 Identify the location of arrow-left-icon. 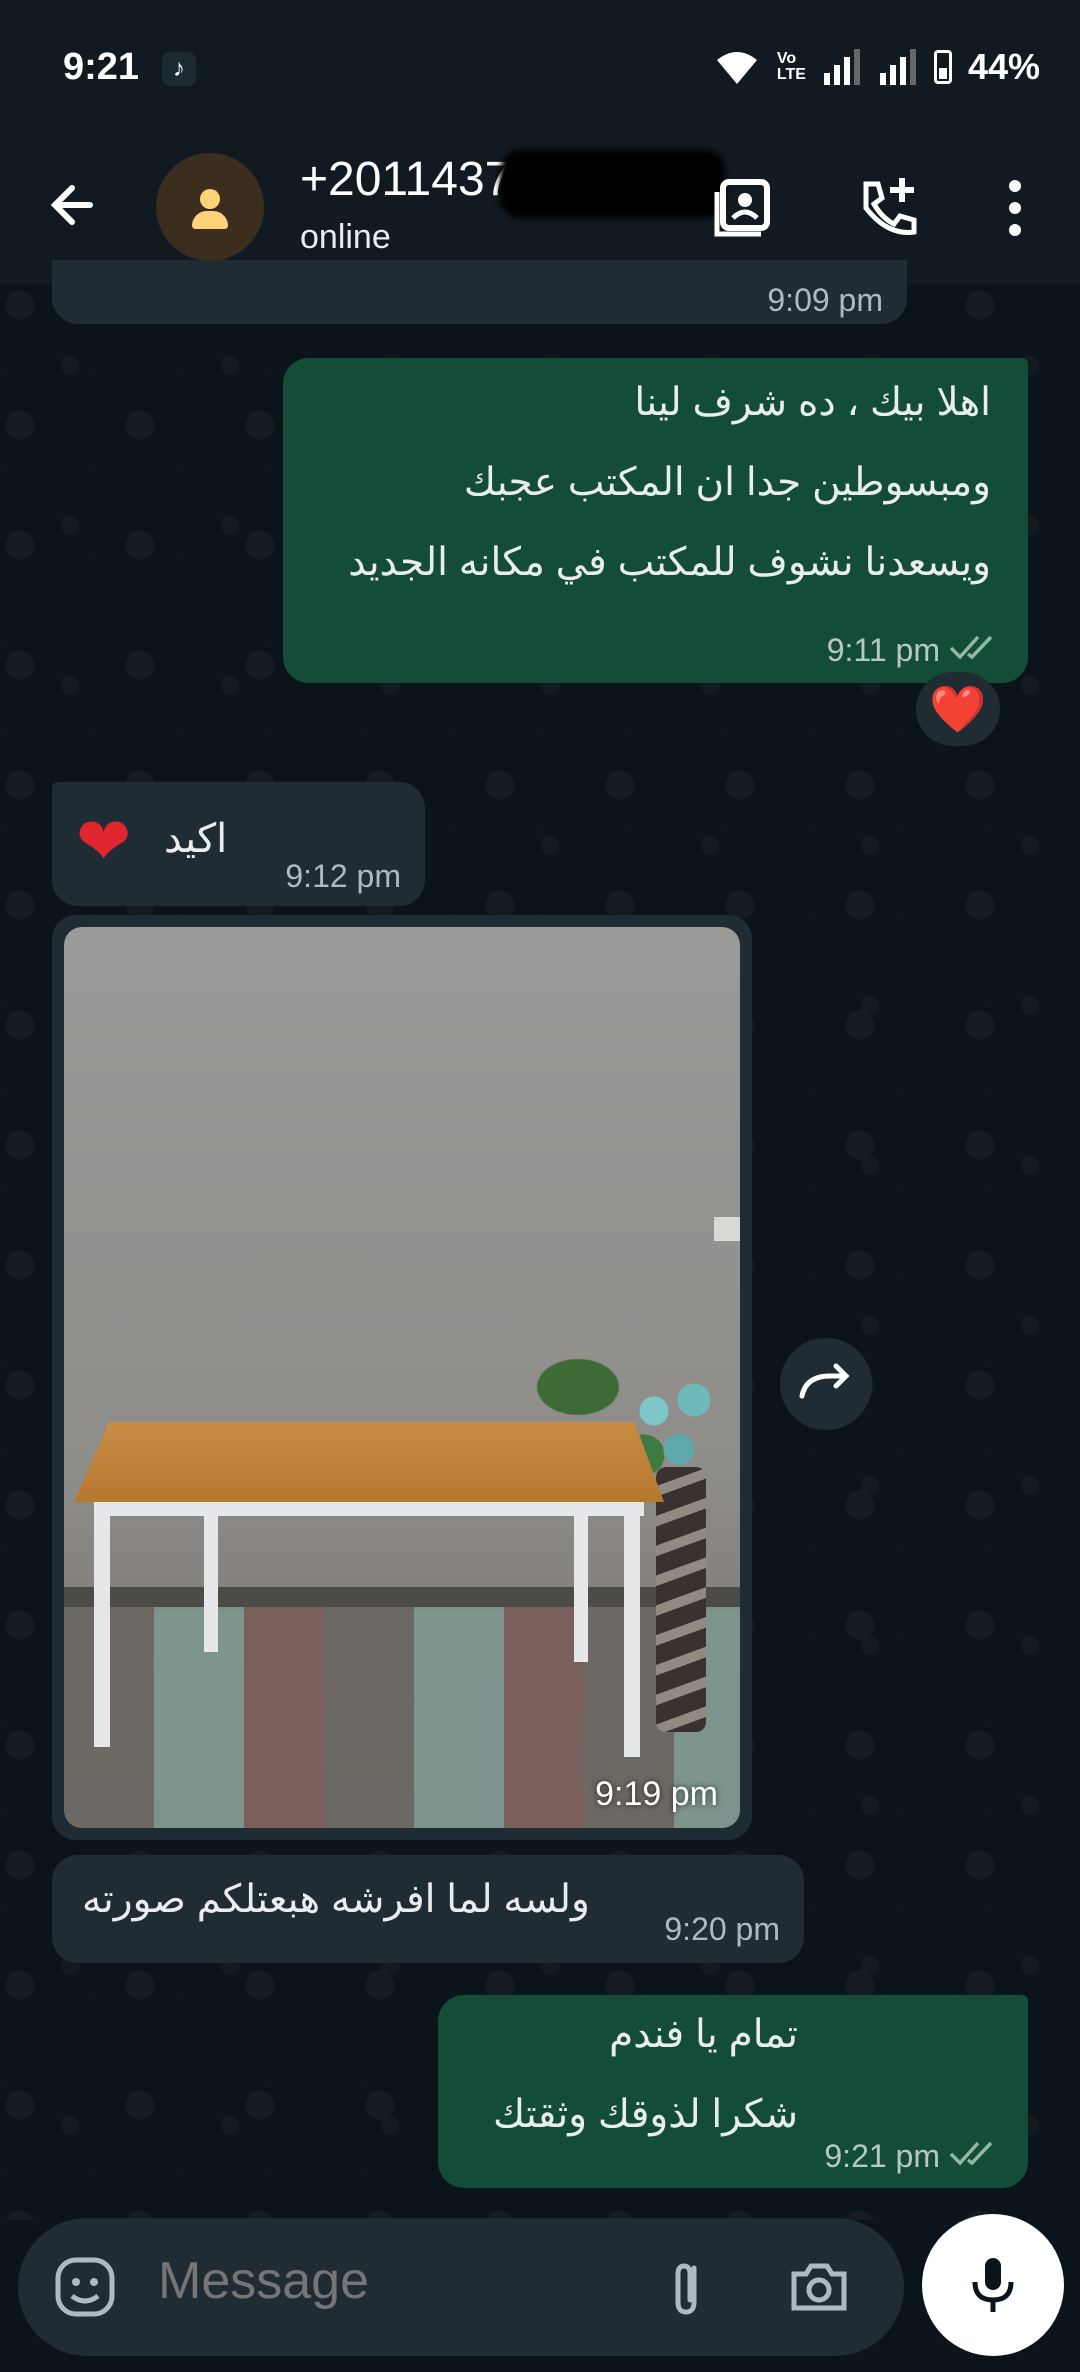
(73, 205).